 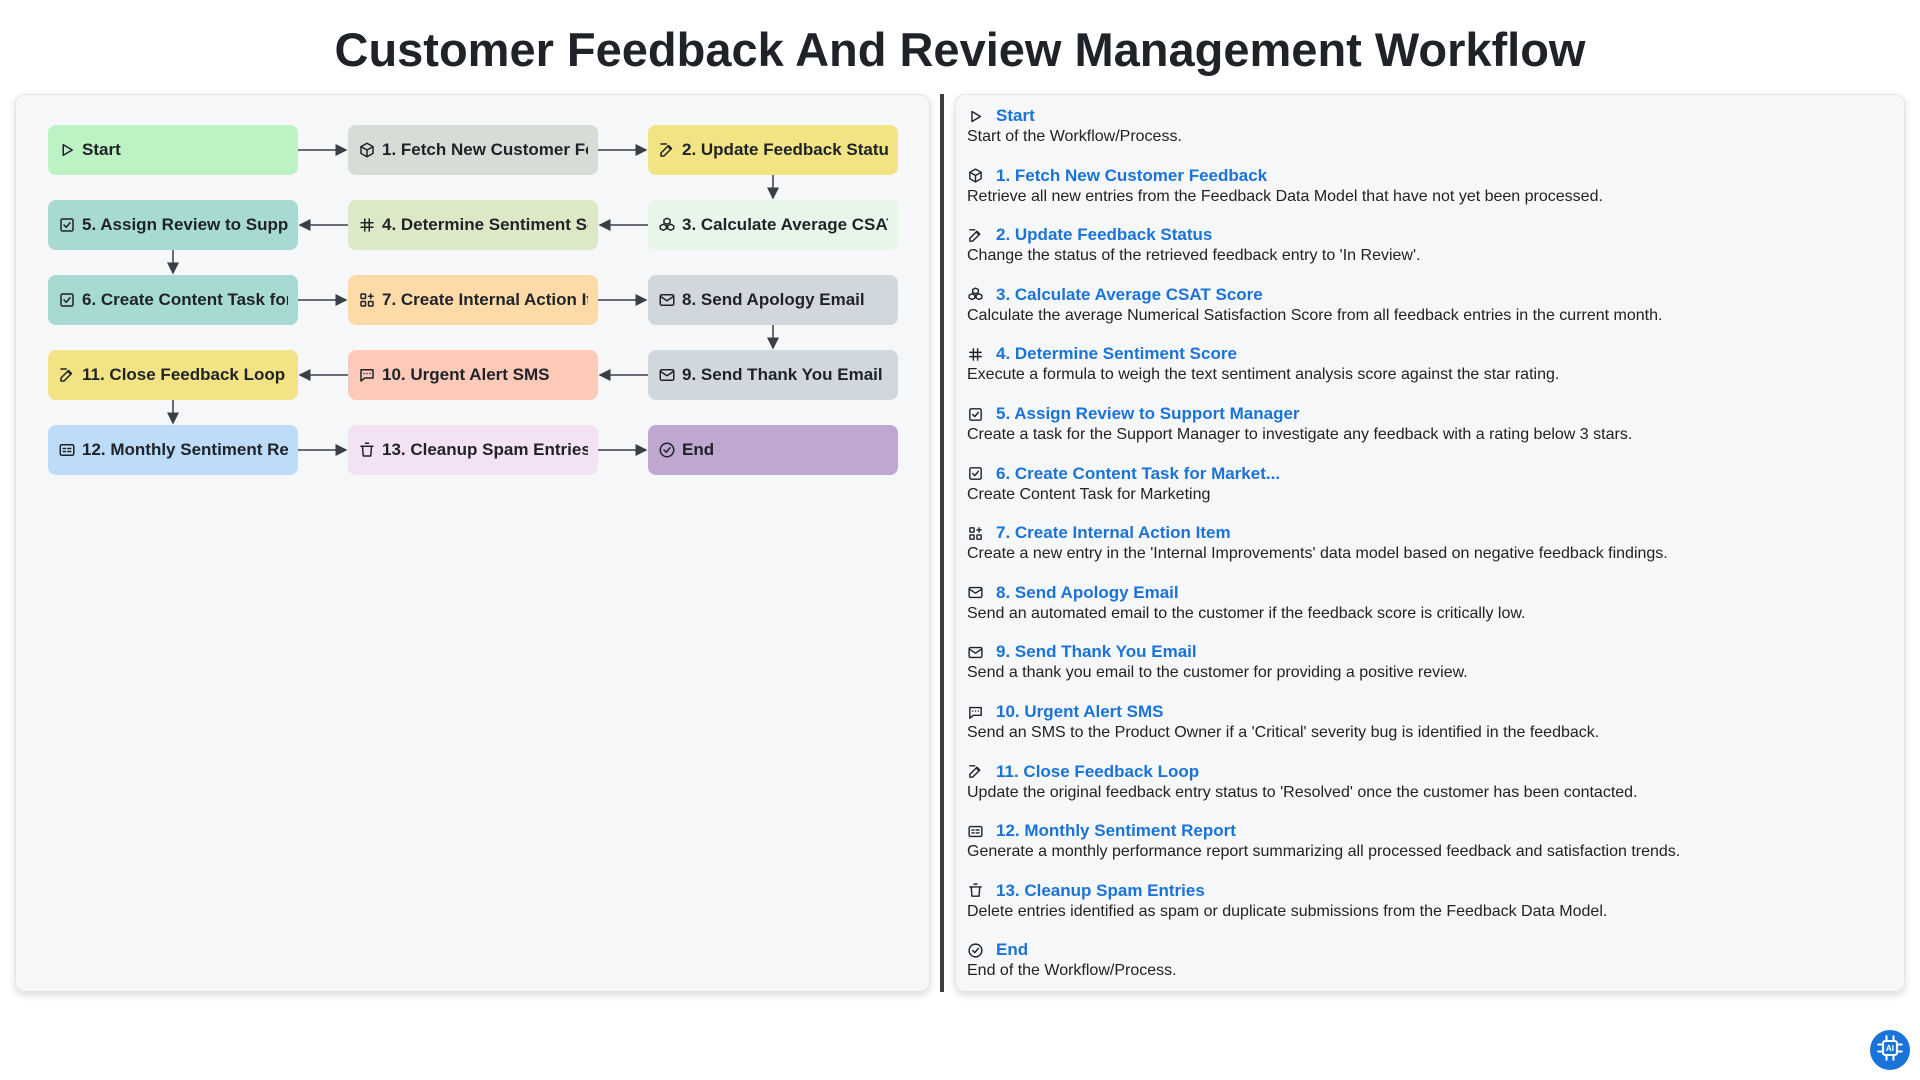 What do you see at coordinates (773, 300) in the screenshot?
I see `flow-node: 8. Send Apology Email` at bounding box center [773, 300].